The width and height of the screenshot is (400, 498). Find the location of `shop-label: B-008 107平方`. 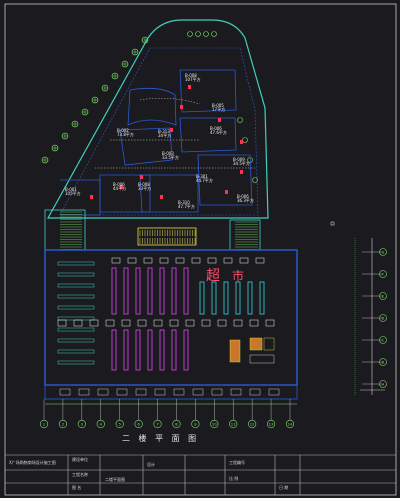

shop-label: B-008 107平方 is located at coordinates (193, 78).